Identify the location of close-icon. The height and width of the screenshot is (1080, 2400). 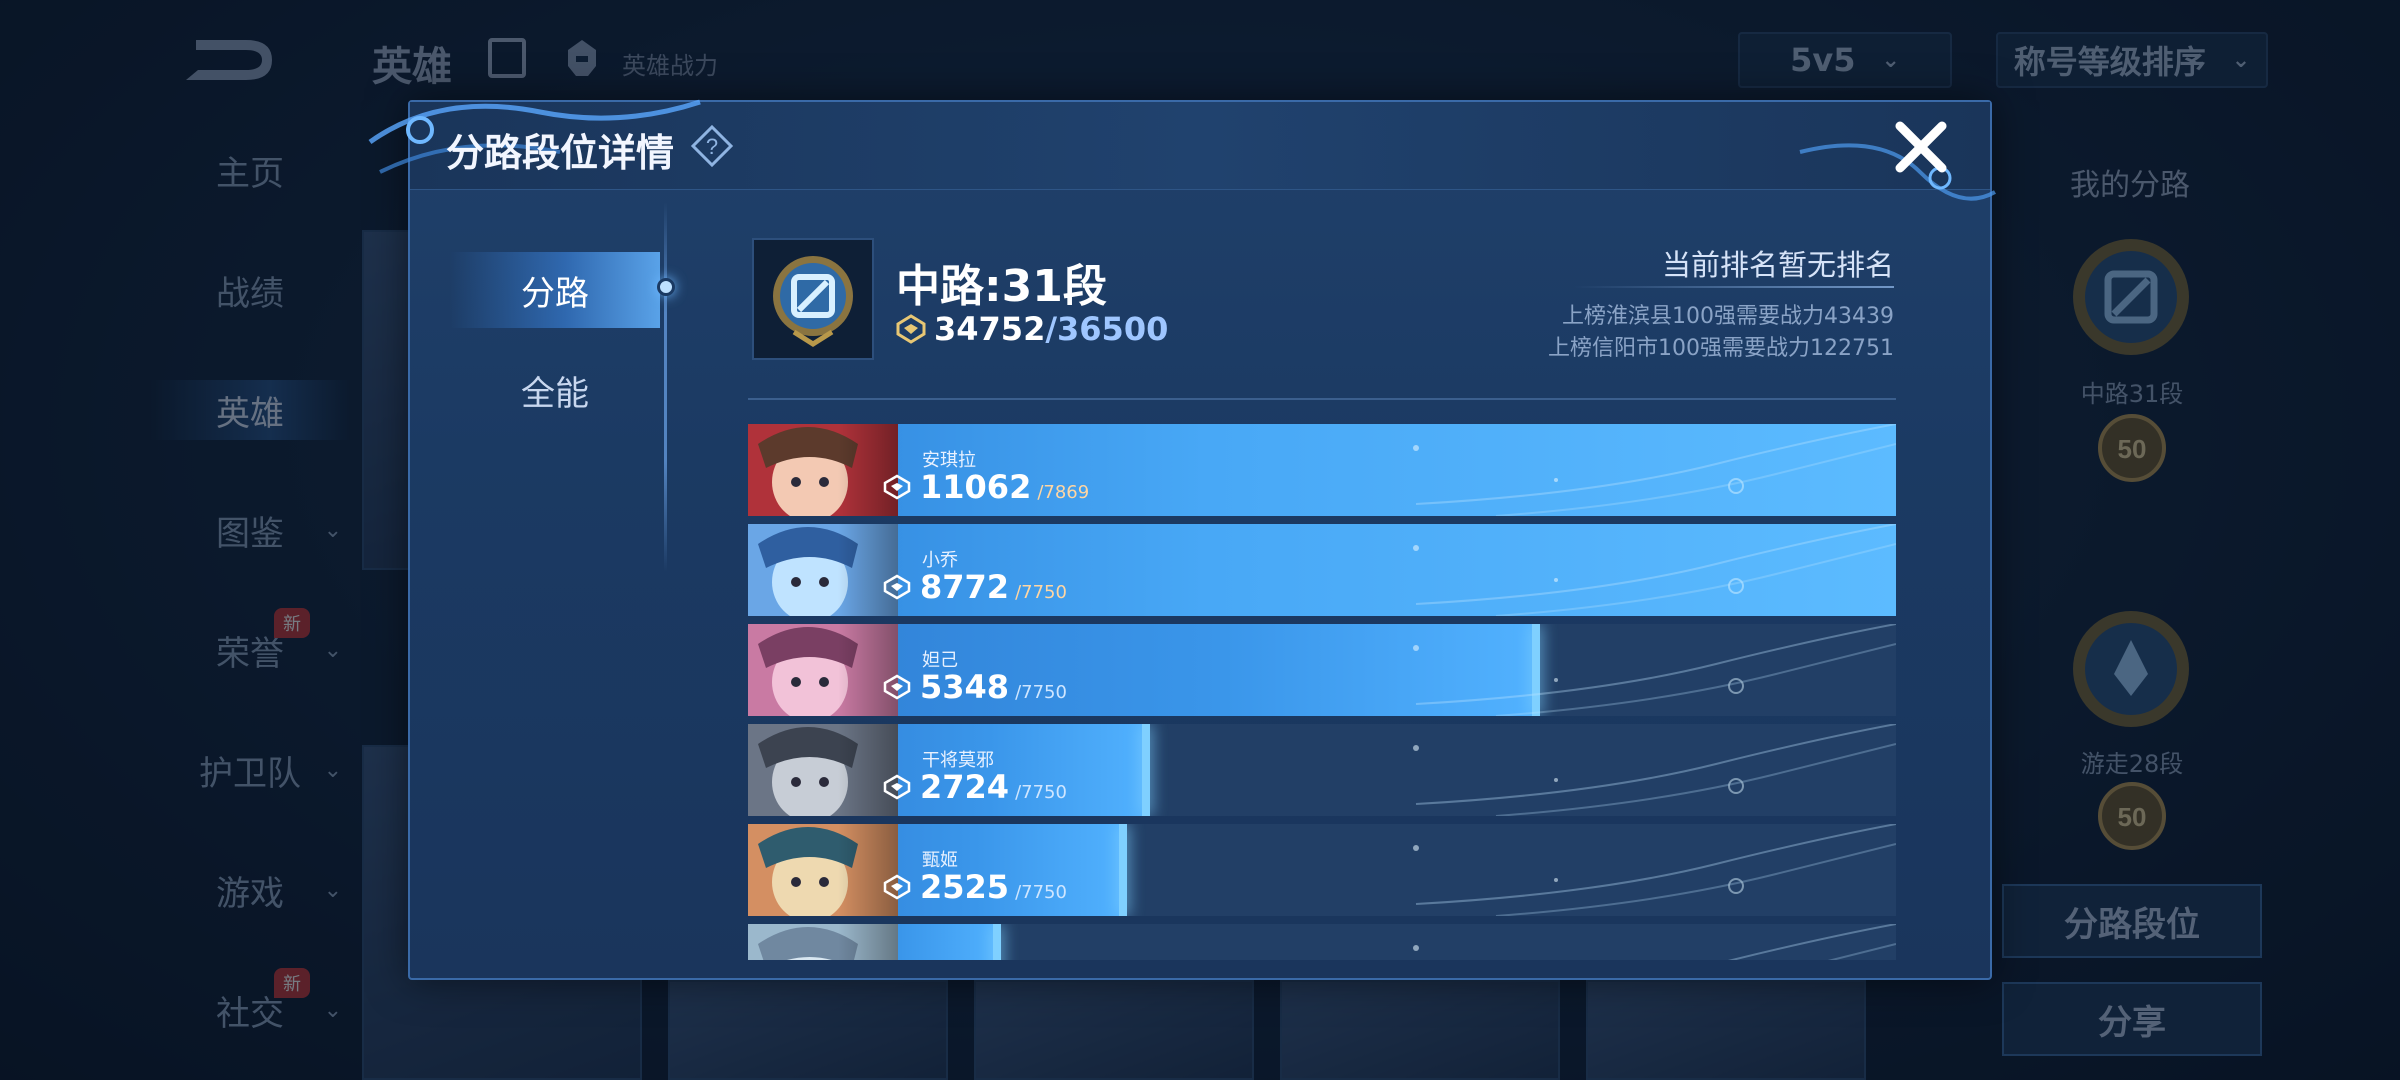
(1921, 147).